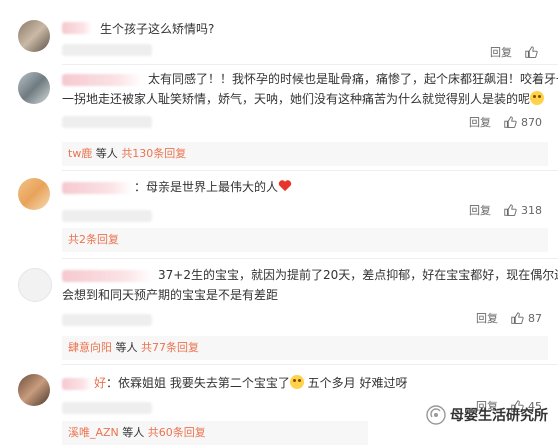 Image resolution: width=558 pixels, height=445 pixels. Describe the element at coordinates (170, 347) in the screenshot. I see `sub-reply-count: 共77条回复` at that location.